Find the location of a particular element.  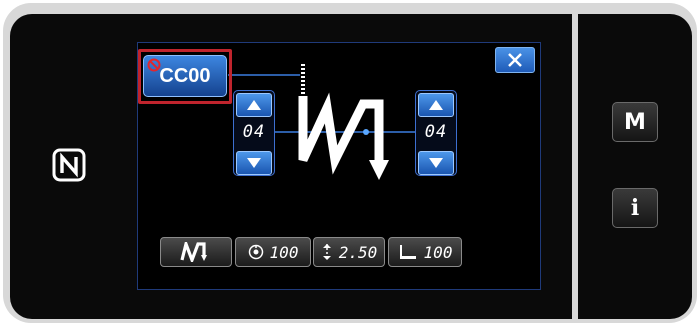

presser-button: 100 is located at coordinates (425, 252).